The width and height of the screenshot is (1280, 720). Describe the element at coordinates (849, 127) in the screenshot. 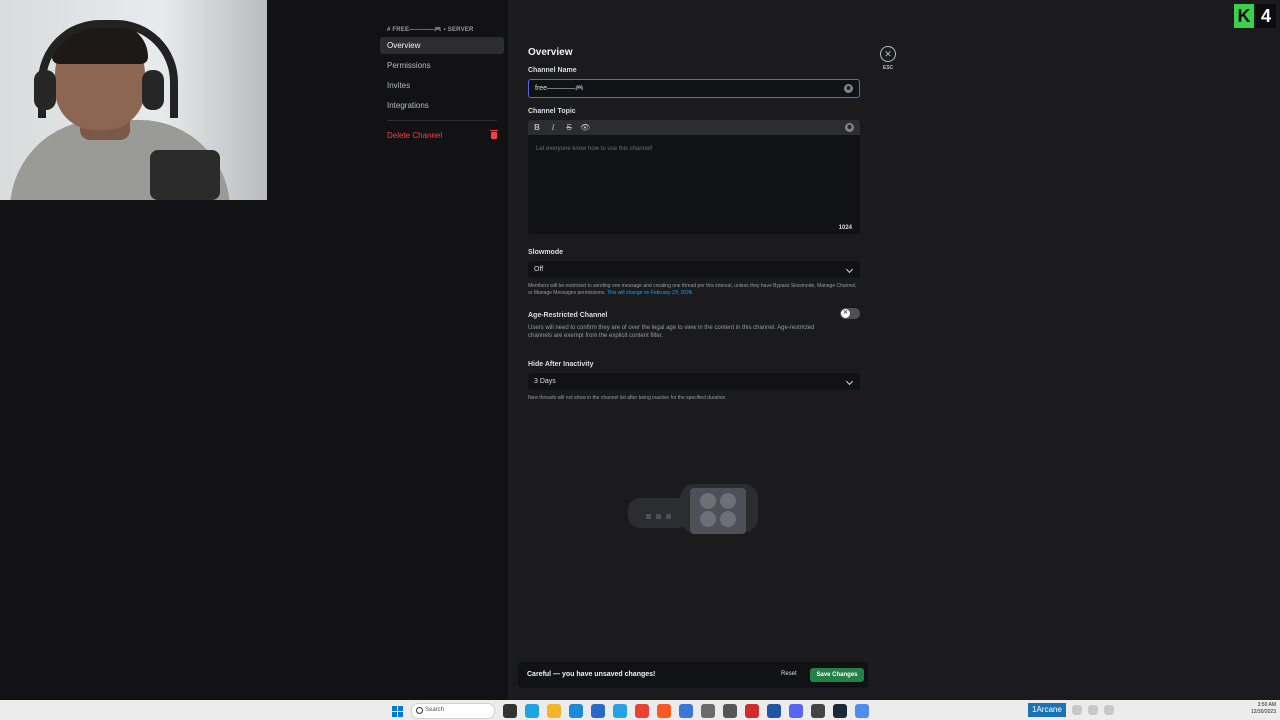

I see `topic-emoji-icon: ☻` at that location.